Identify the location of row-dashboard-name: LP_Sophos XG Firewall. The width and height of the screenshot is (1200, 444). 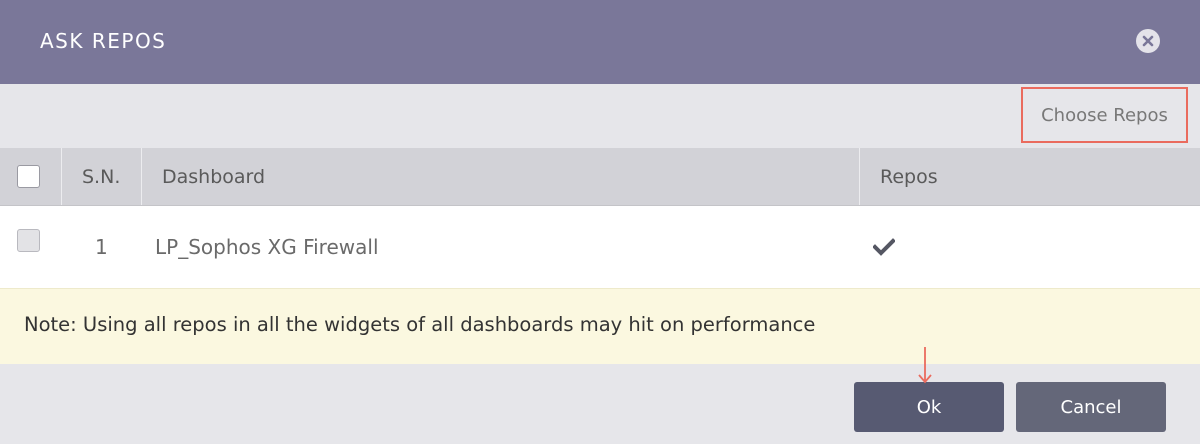
(267, 247).